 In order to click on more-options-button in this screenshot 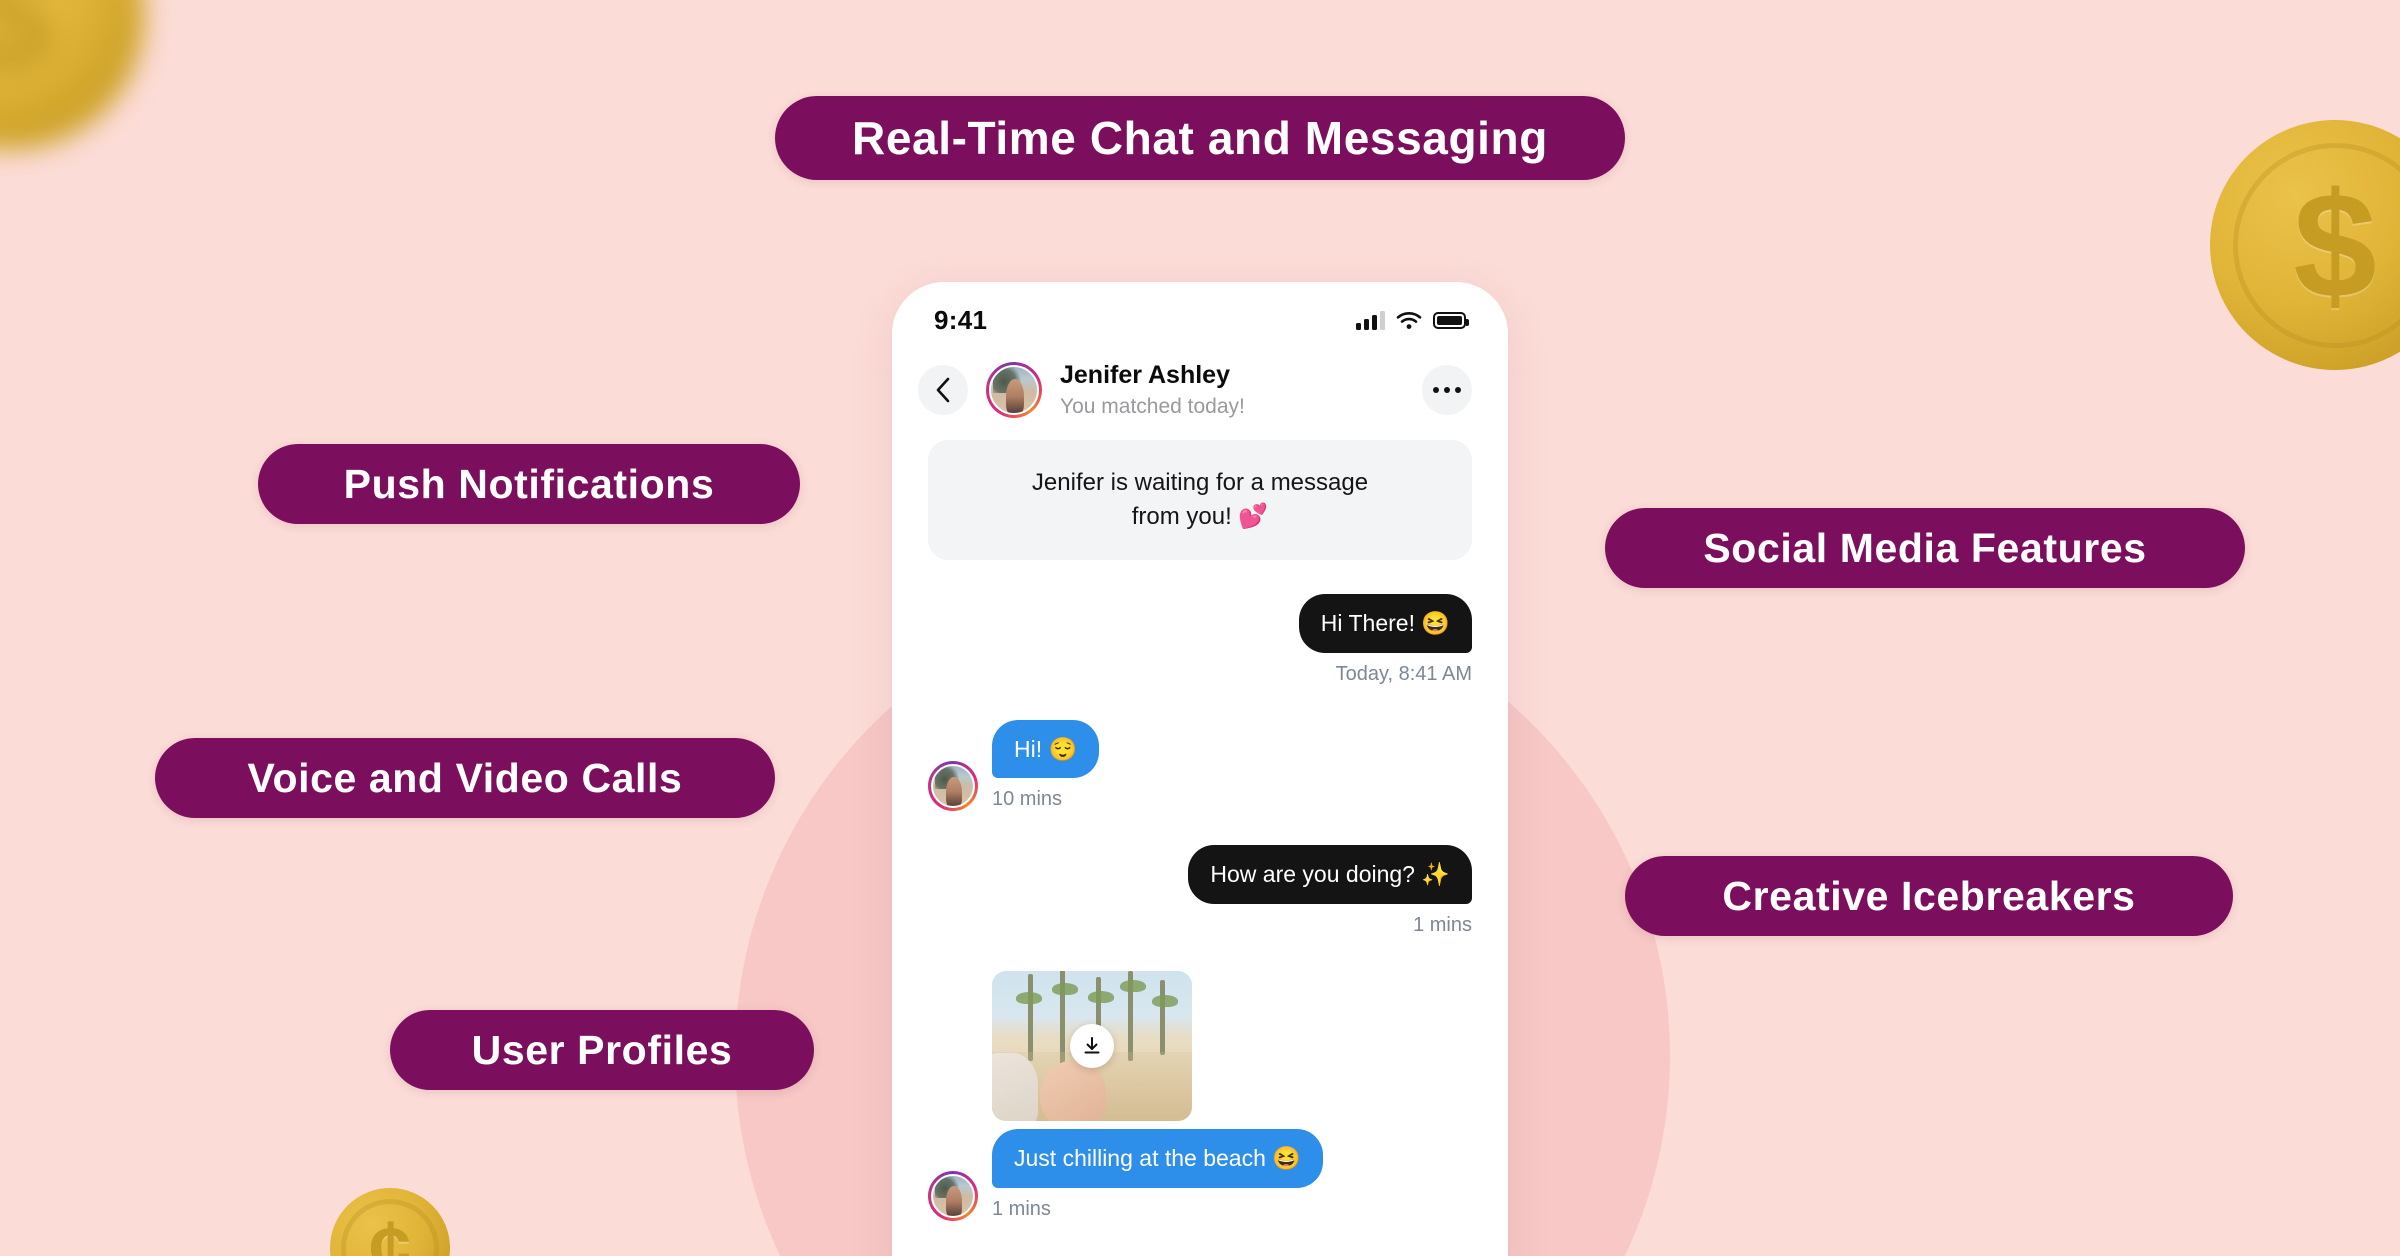, I will do `click(1447, 389)`.